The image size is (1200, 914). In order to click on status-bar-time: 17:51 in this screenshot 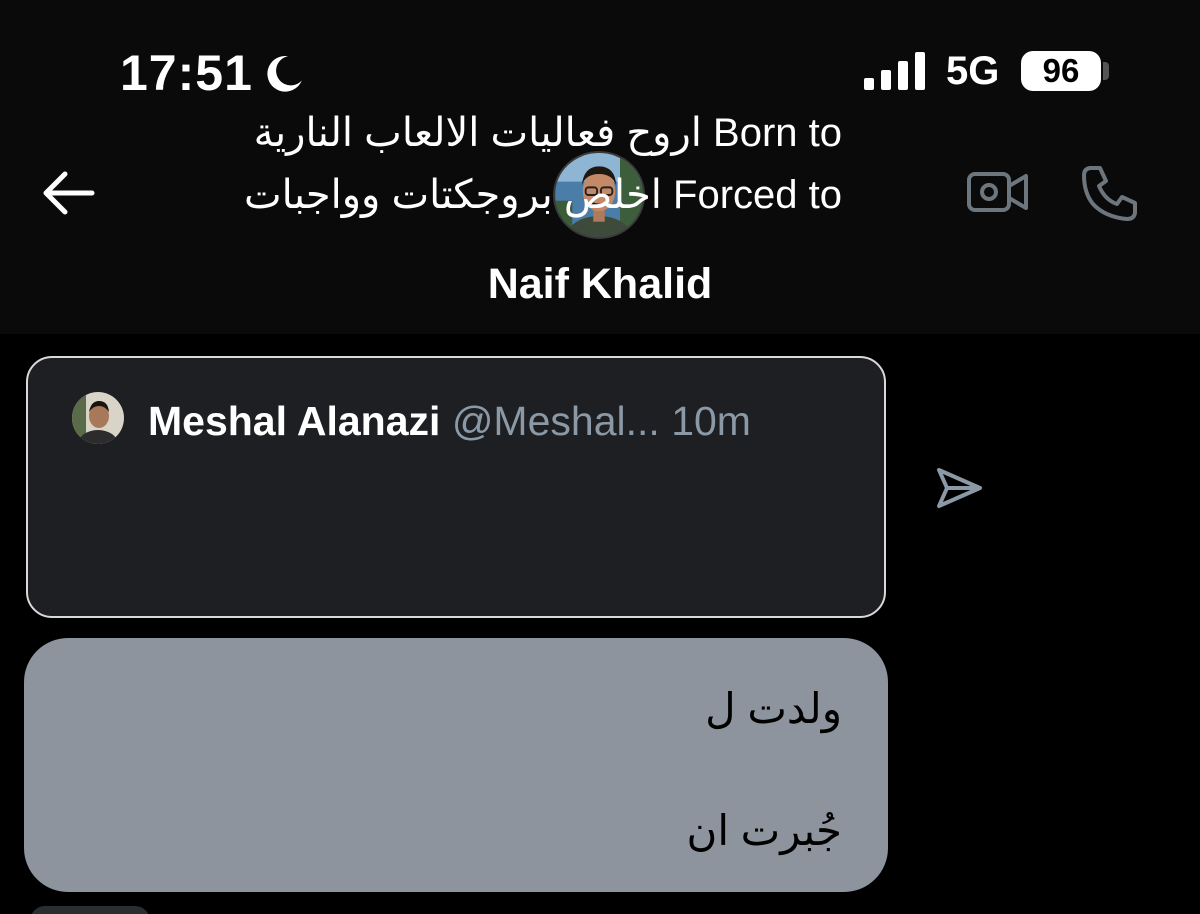, I will do `click(212, 73)`.